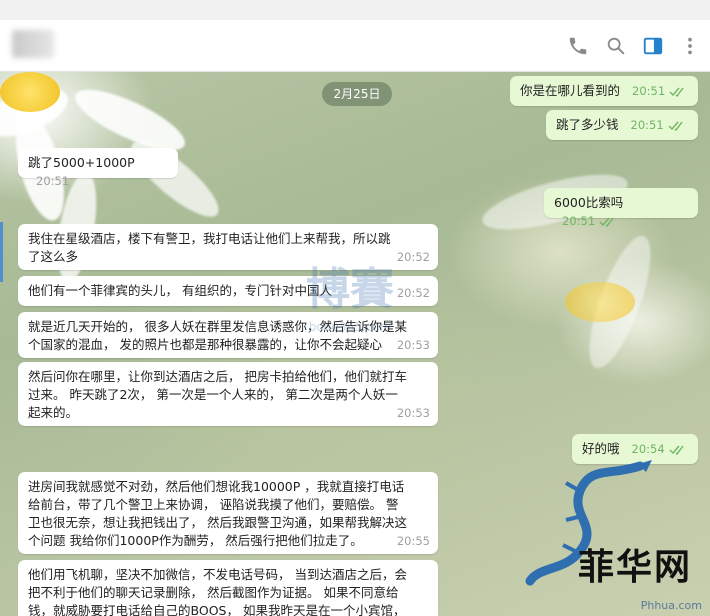 The width and height of the screenshot is (710, 616). Describe the element at coordinates (616, 46) in the screenshot. I see `search-icon` at that location.